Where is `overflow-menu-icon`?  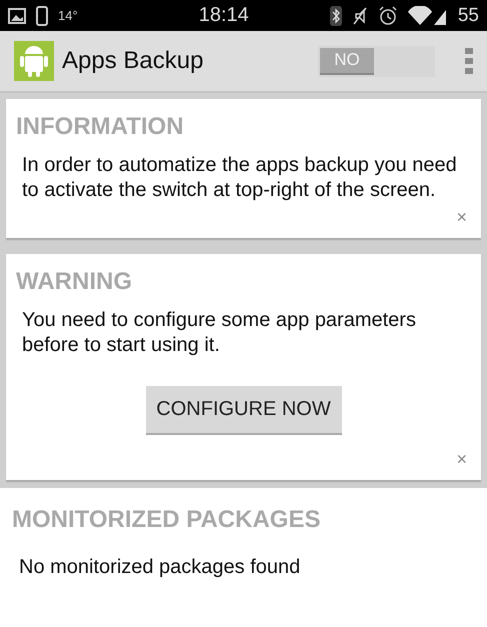 overflow-menu-icon is located at coordinates (469, 61).